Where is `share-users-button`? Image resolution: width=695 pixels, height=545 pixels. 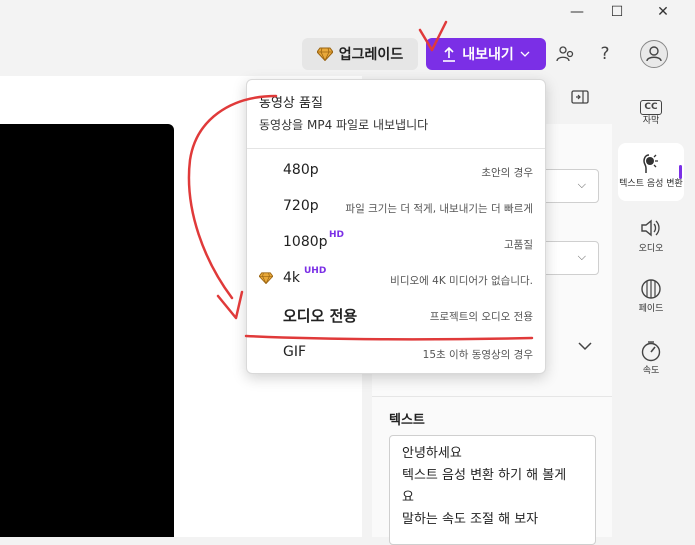
share-users-button is located at coordinates (566, 54).